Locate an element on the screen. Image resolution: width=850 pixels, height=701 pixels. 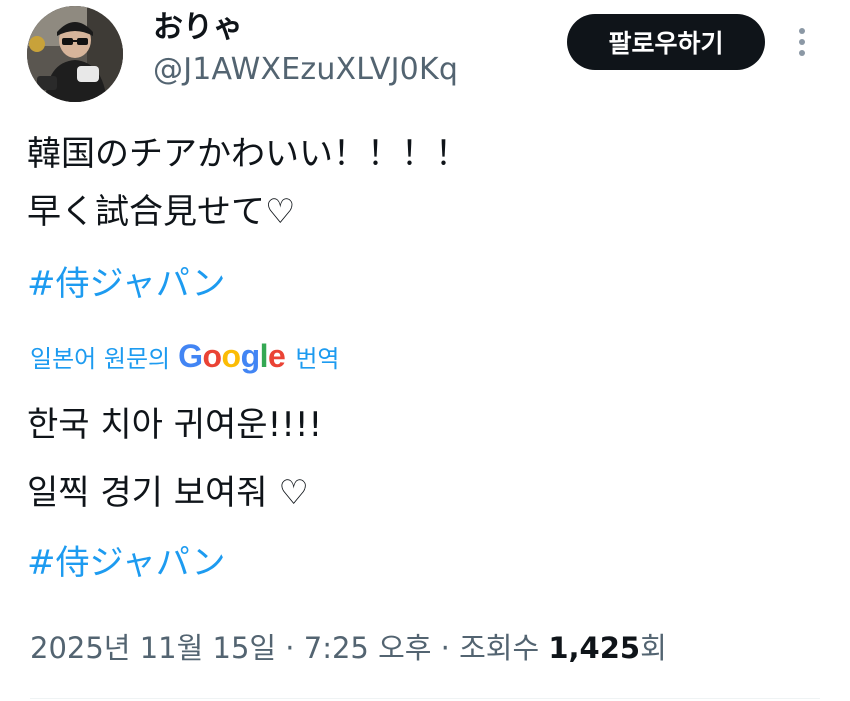
timestamp: 2025년 11월 15일 · 7:25 오후 · 조회수 is located at coordinates (284, 648).